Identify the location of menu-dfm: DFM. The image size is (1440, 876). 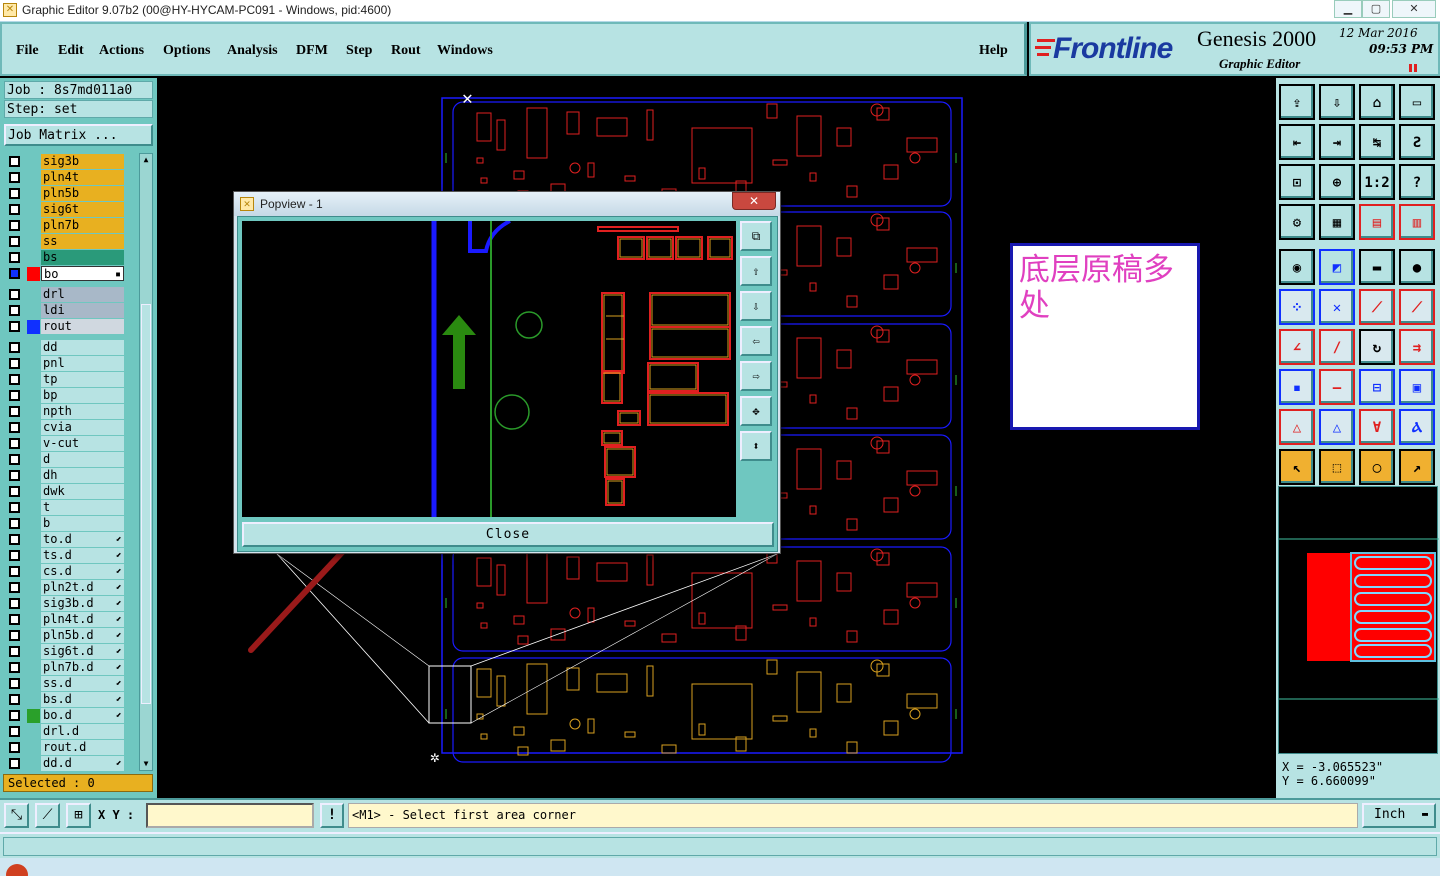
(312, 51).